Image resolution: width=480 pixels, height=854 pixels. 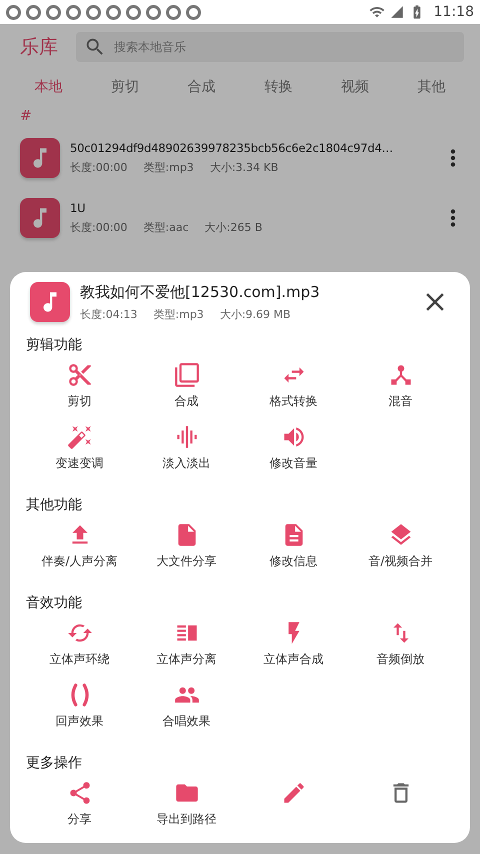 What do you see at coordinates (39, 47) in the screenshot?
I see `app-title: 乐库` at bounding box center [39, 47].